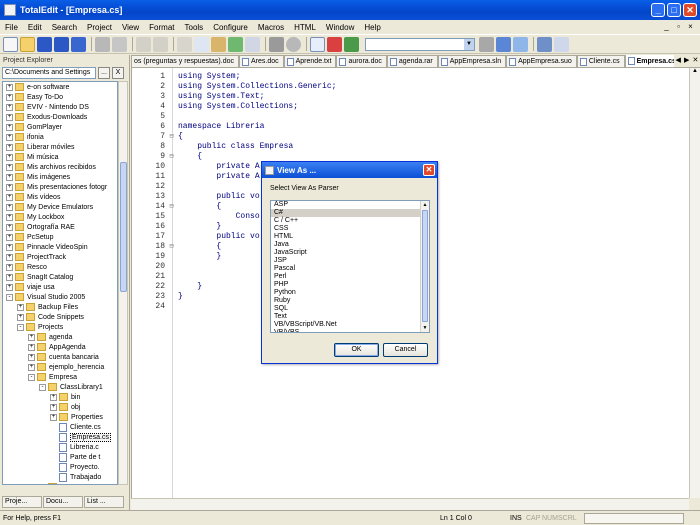 Image resolution: width=700 pixels, height=525 pixels. Describe the element at coordinates (49, 73) in the screenshot. I see `path-combo: C:\Documents and Settings` at that location.